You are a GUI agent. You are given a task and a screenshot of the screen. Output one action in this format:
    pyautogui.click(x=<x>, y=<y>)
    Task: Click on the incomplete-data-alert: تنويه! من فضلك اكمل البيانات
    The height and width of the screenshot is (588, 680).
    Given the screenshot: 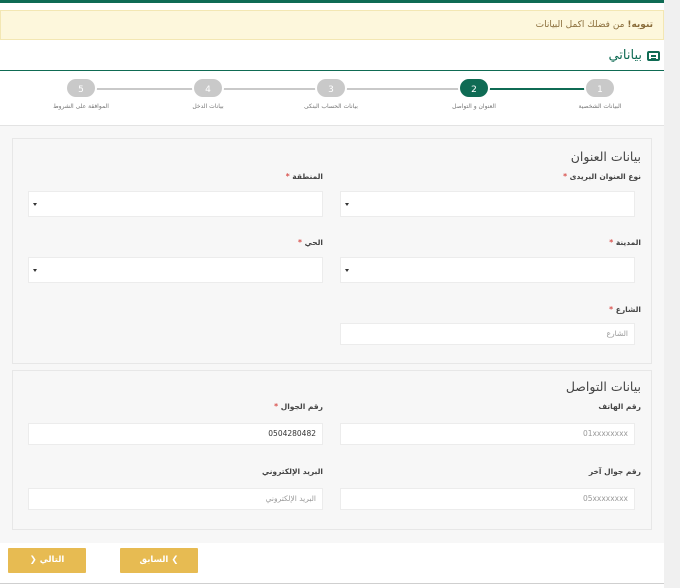 What is the action you would take?
    pyautogui.click(x=332, y=25)
    